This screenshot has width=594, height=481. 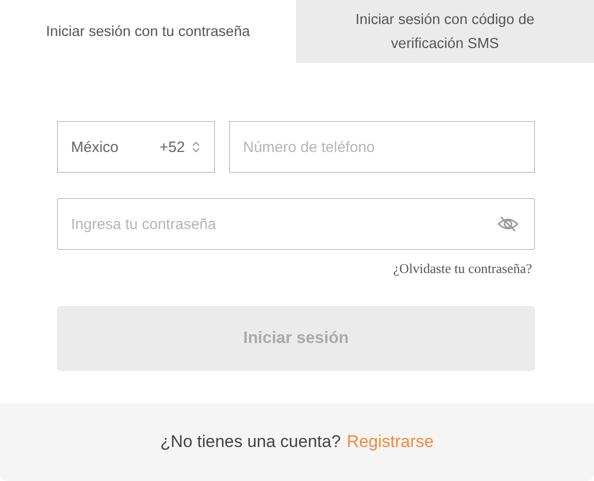 I want to click on chevron-icon, so click(x=196, y=147).